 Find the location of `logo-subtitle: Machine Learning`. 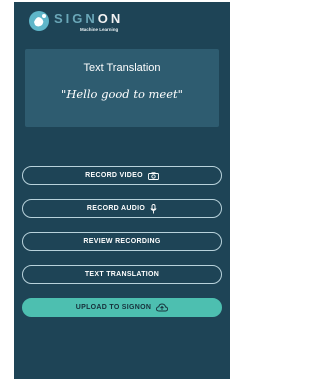

logo-subtitle: Machine Learning is located at coordinates (99, 29).